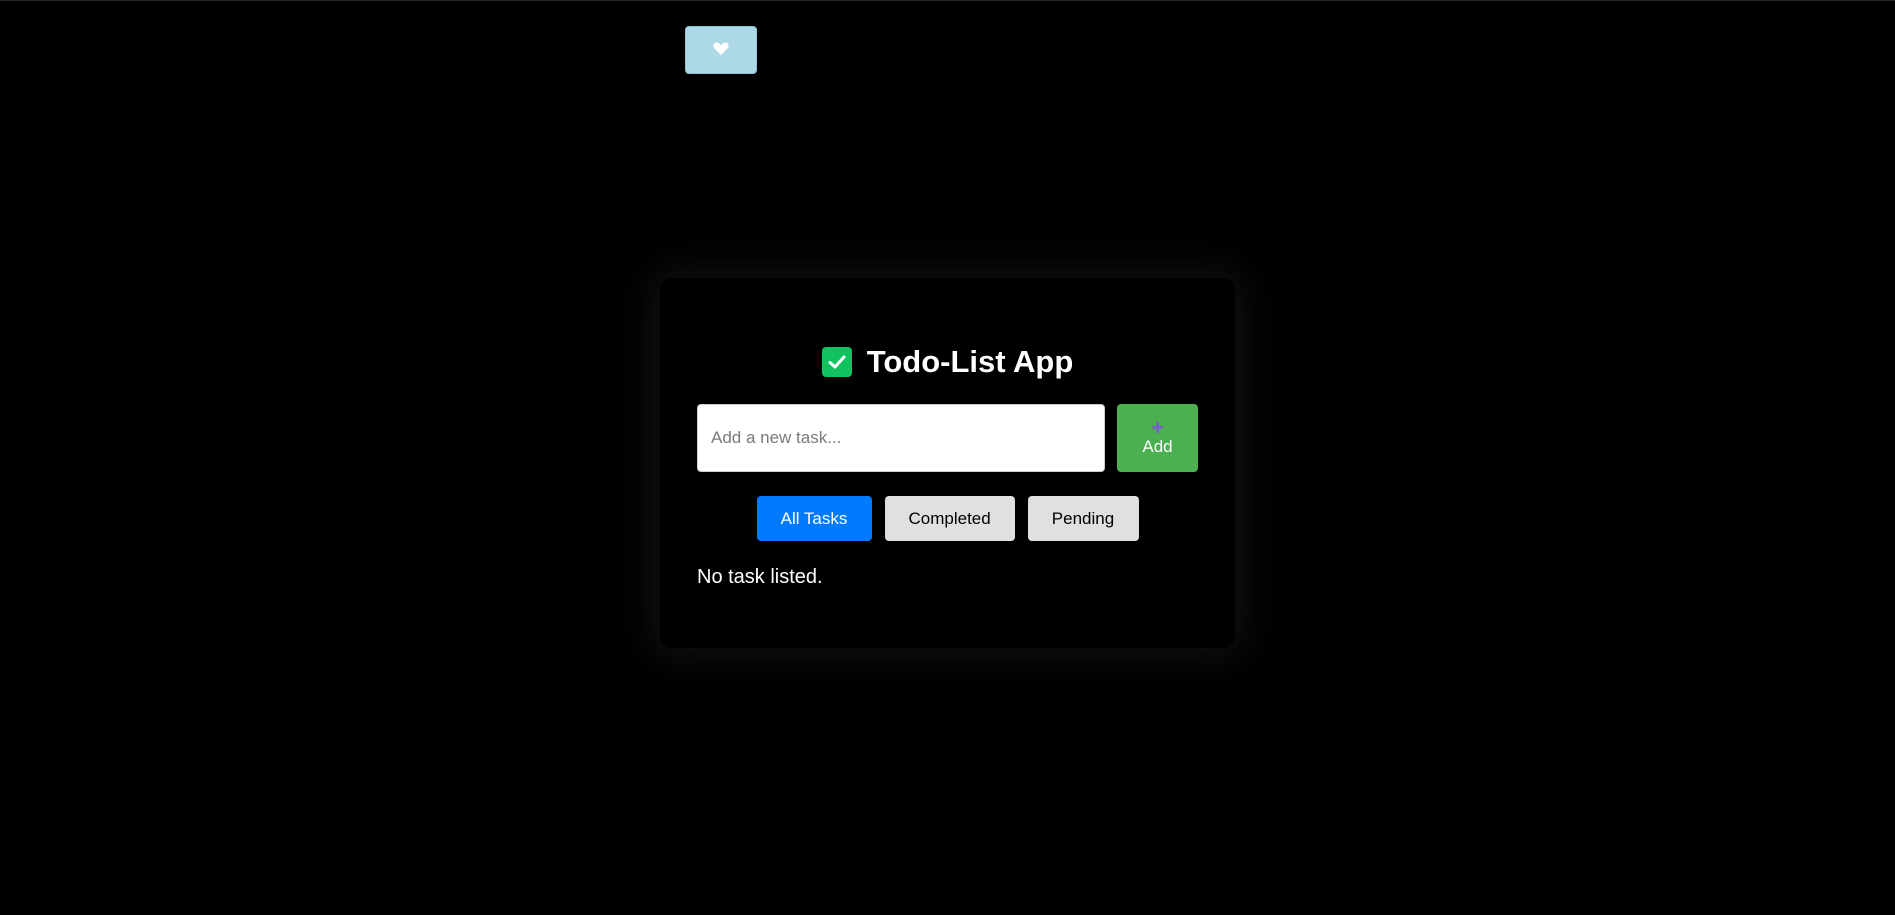 The width and height of the screenshot is (1895, 915). What do you see at coordinates (836, 362) in the screenshot?
I see `check-square-icon` at bounding box center [836, 362].